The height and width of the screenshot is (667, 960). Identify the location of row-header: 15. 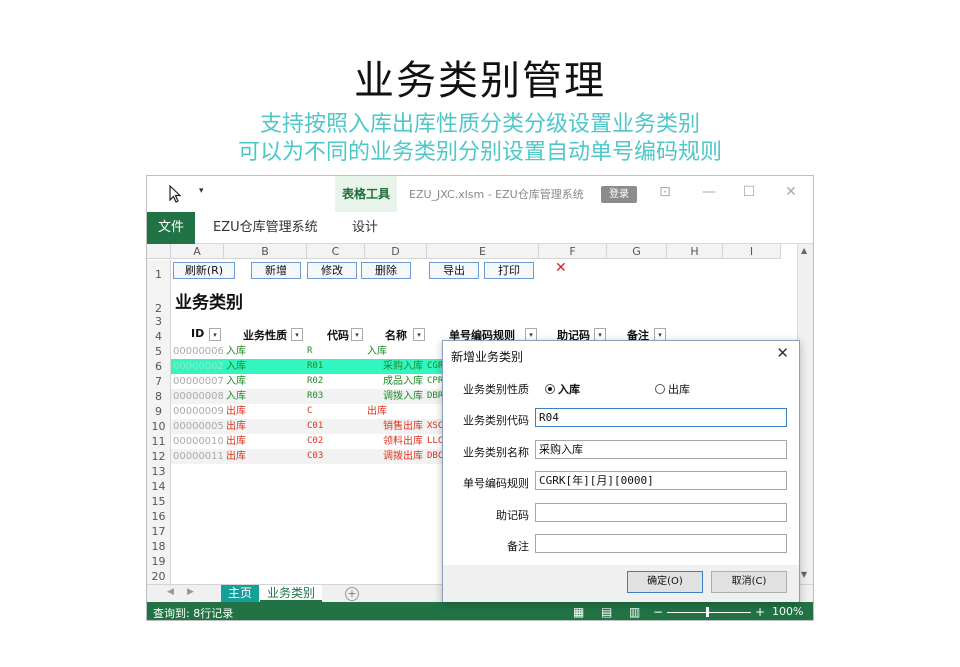
(159, 501).